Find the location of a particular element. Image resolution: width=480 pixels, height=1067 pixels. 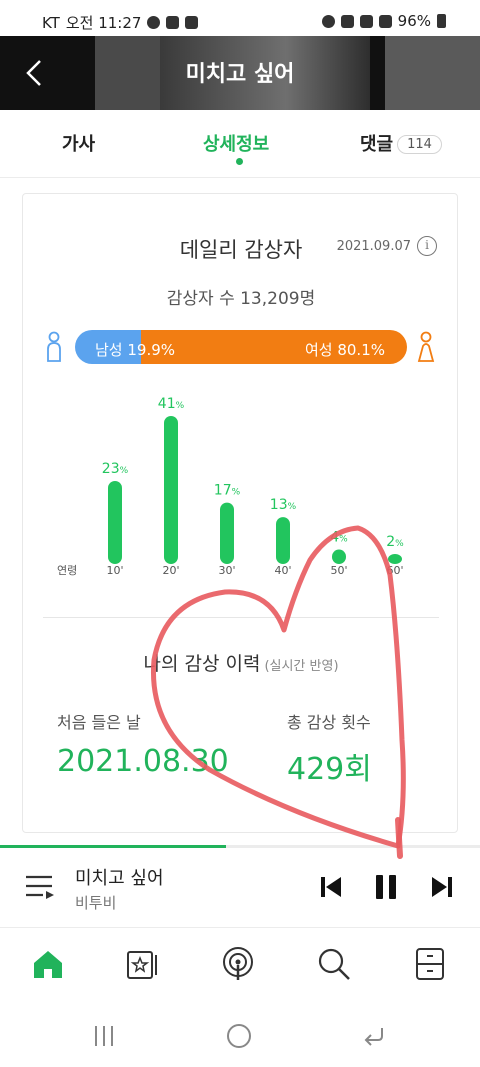

male-ratio-label: 남성 19.9% is located at coordinates (135, 350).